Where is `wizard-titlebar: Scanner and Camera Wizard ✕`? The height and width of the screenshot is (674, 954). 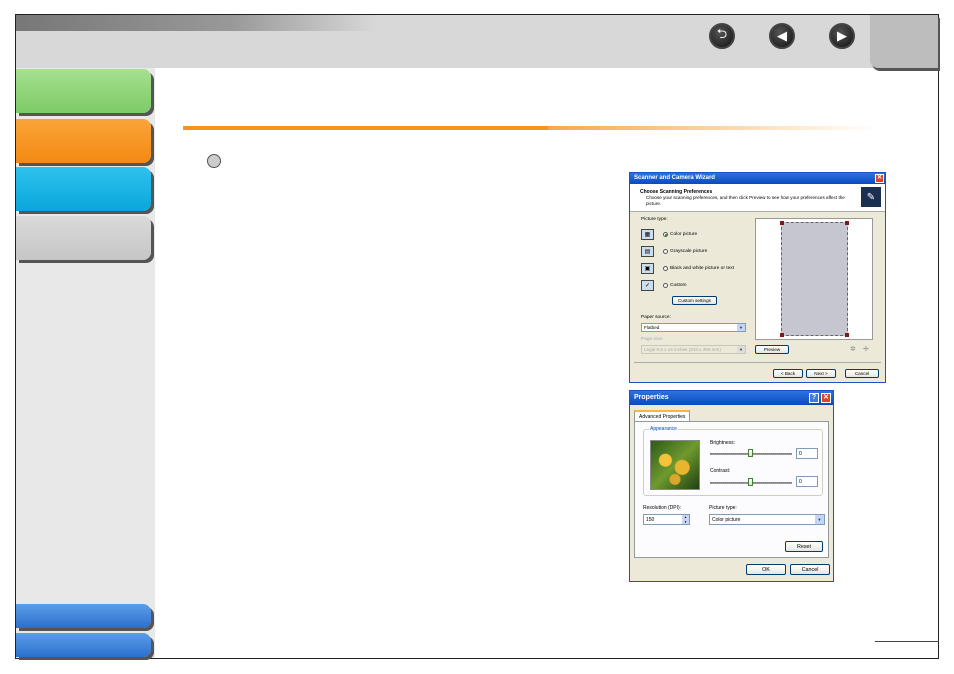 wizard-titlebar: Scanner and Camera Wizard ✕ is located at coordinates (757, 178).